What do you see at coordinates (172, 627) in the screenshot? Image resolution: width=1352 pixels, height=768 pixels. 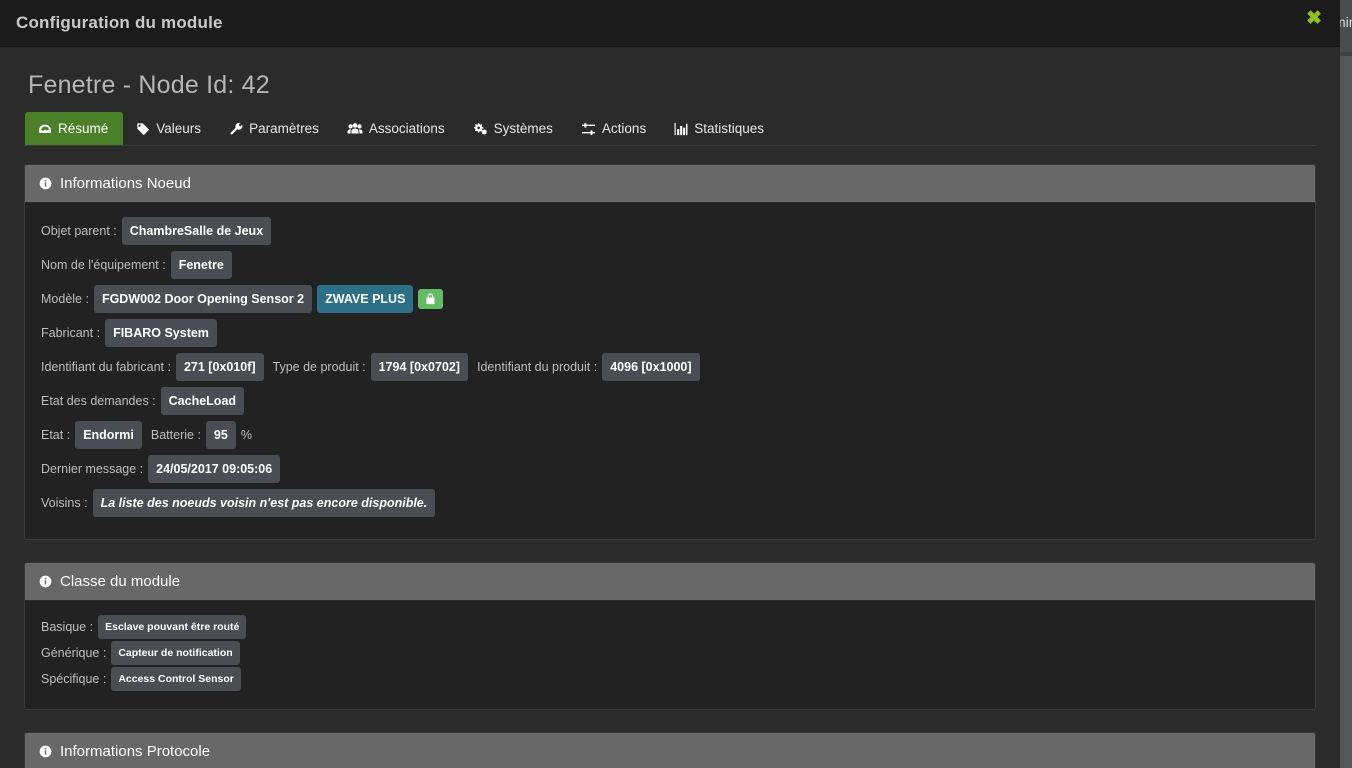 I see `value-class-basic: Esclave pouvant être routé` at bounding box center [172, 627].